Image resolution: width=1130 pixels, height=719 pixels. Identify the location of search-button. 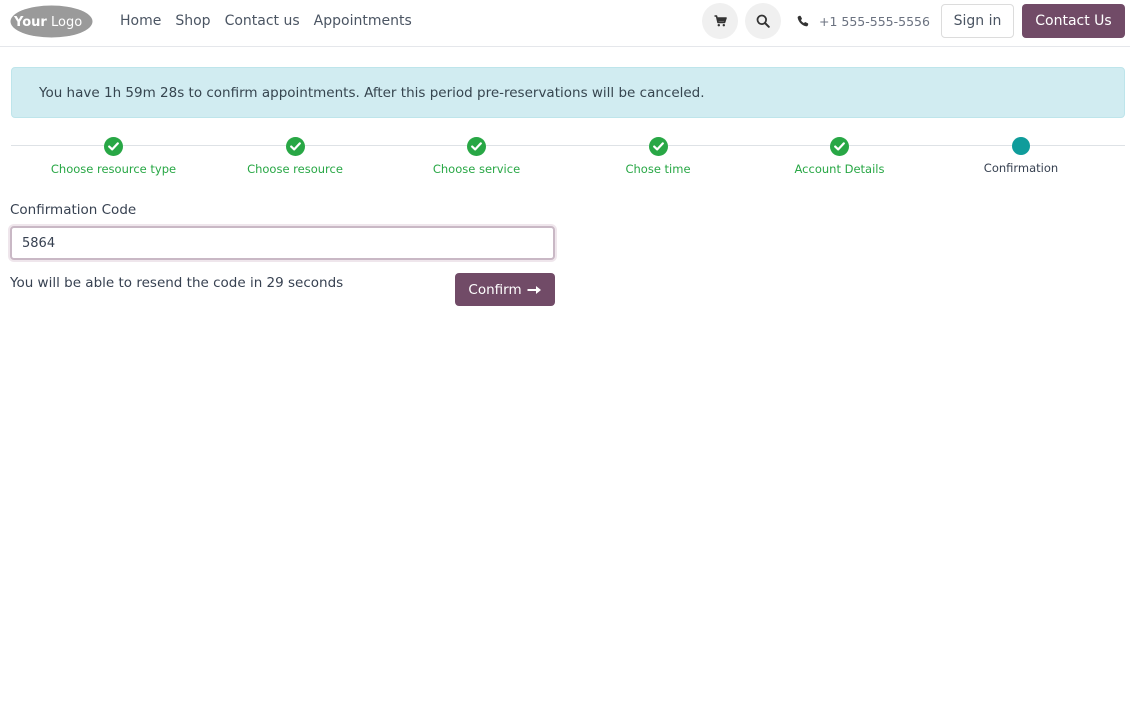
(763, 21).